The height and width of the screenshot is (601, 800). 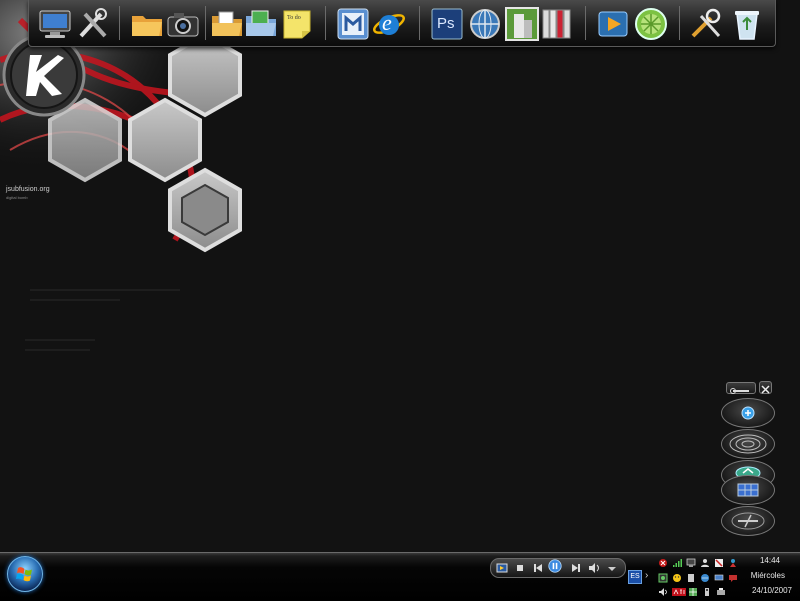 I want to click on tools-icon, so click(x=93, y=24).